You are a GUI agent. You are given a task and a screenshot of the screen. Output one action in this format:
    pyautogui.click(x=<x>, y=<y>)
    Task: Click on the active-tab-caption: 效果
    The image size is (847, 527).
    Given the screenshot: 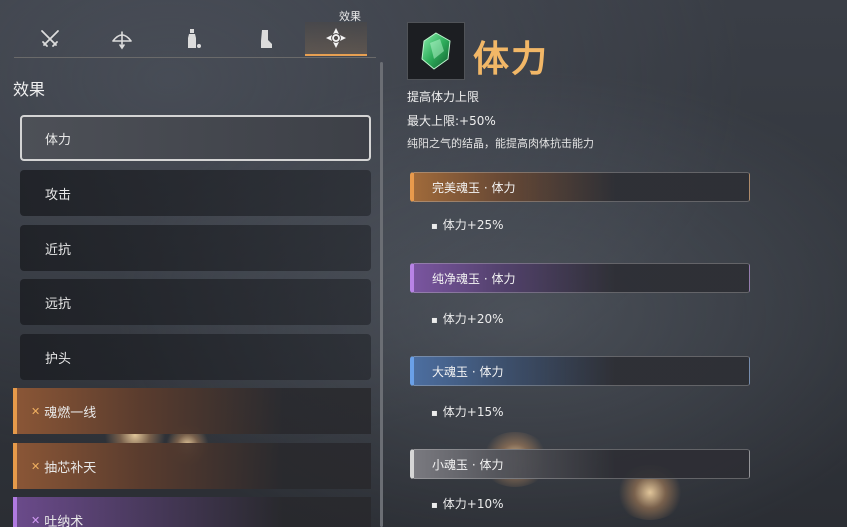 What is the action you would take?
    pyautogui.click(x=350, y=16)
    